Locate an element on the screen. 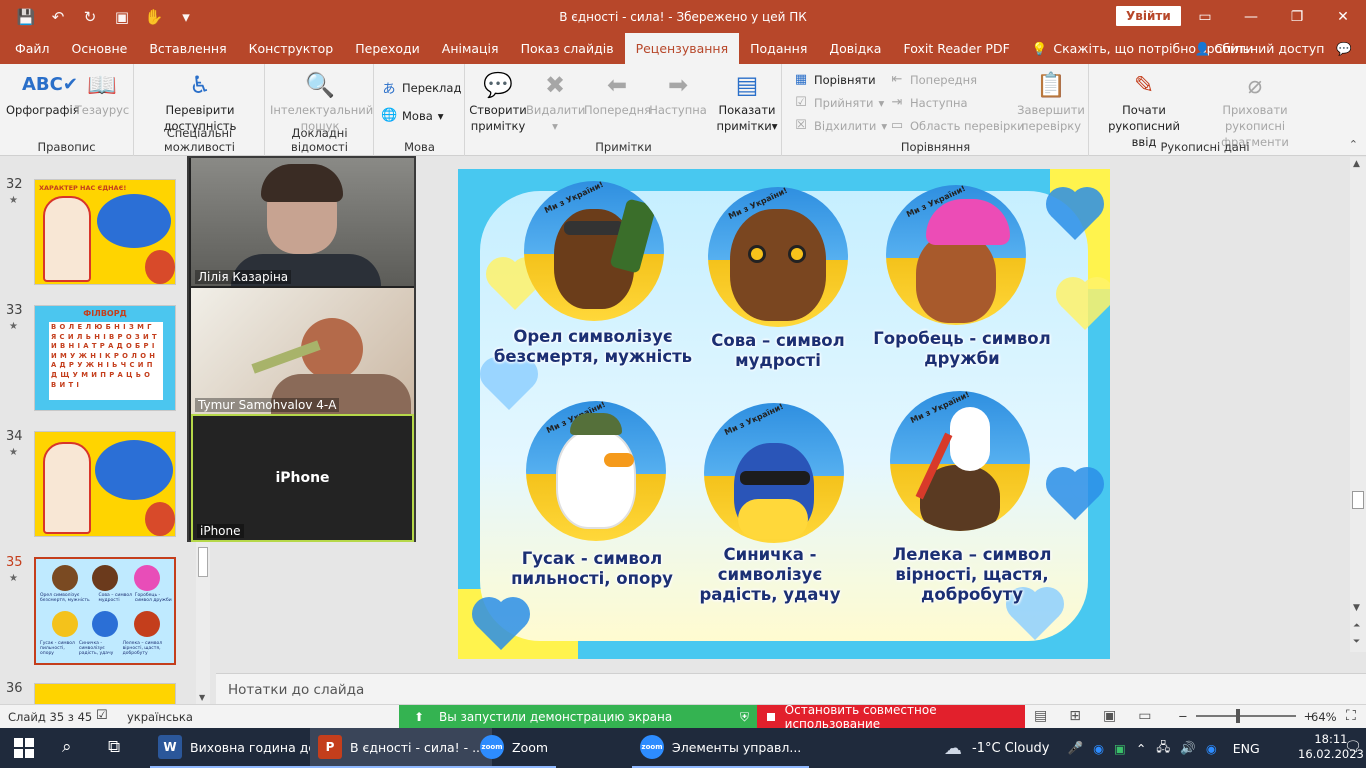 The width and height of the screenshot is (1366, 768). tab-slideshow: Показ слайдів is located at coordinates (567, 48).